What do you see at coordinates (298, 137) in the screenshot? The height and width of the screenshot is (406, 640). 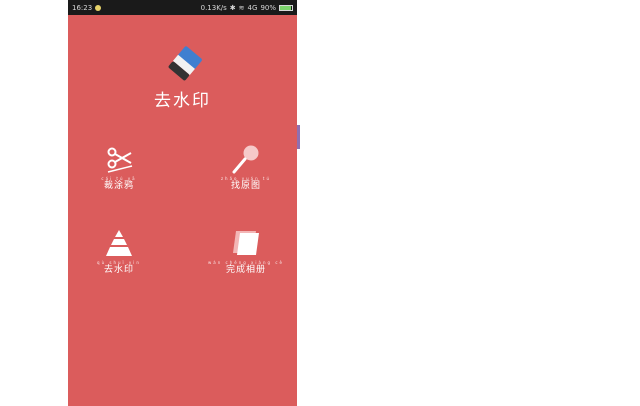 I see `side-handle` at bounding box center [298, 137].